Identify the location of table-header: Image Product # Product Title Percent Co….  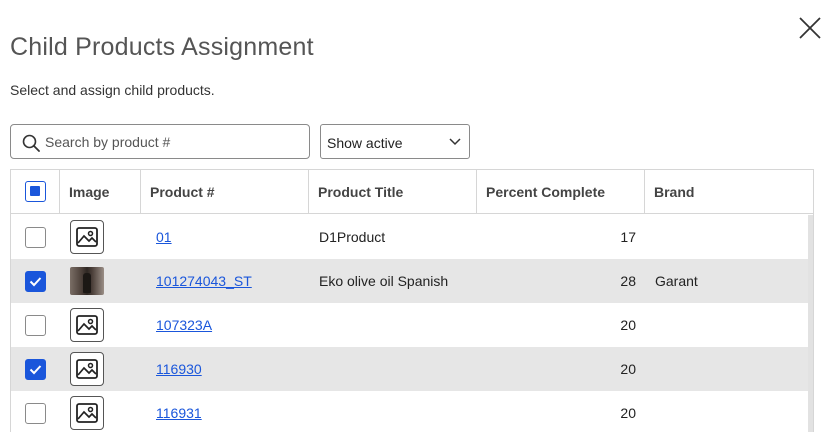
(412, 192).